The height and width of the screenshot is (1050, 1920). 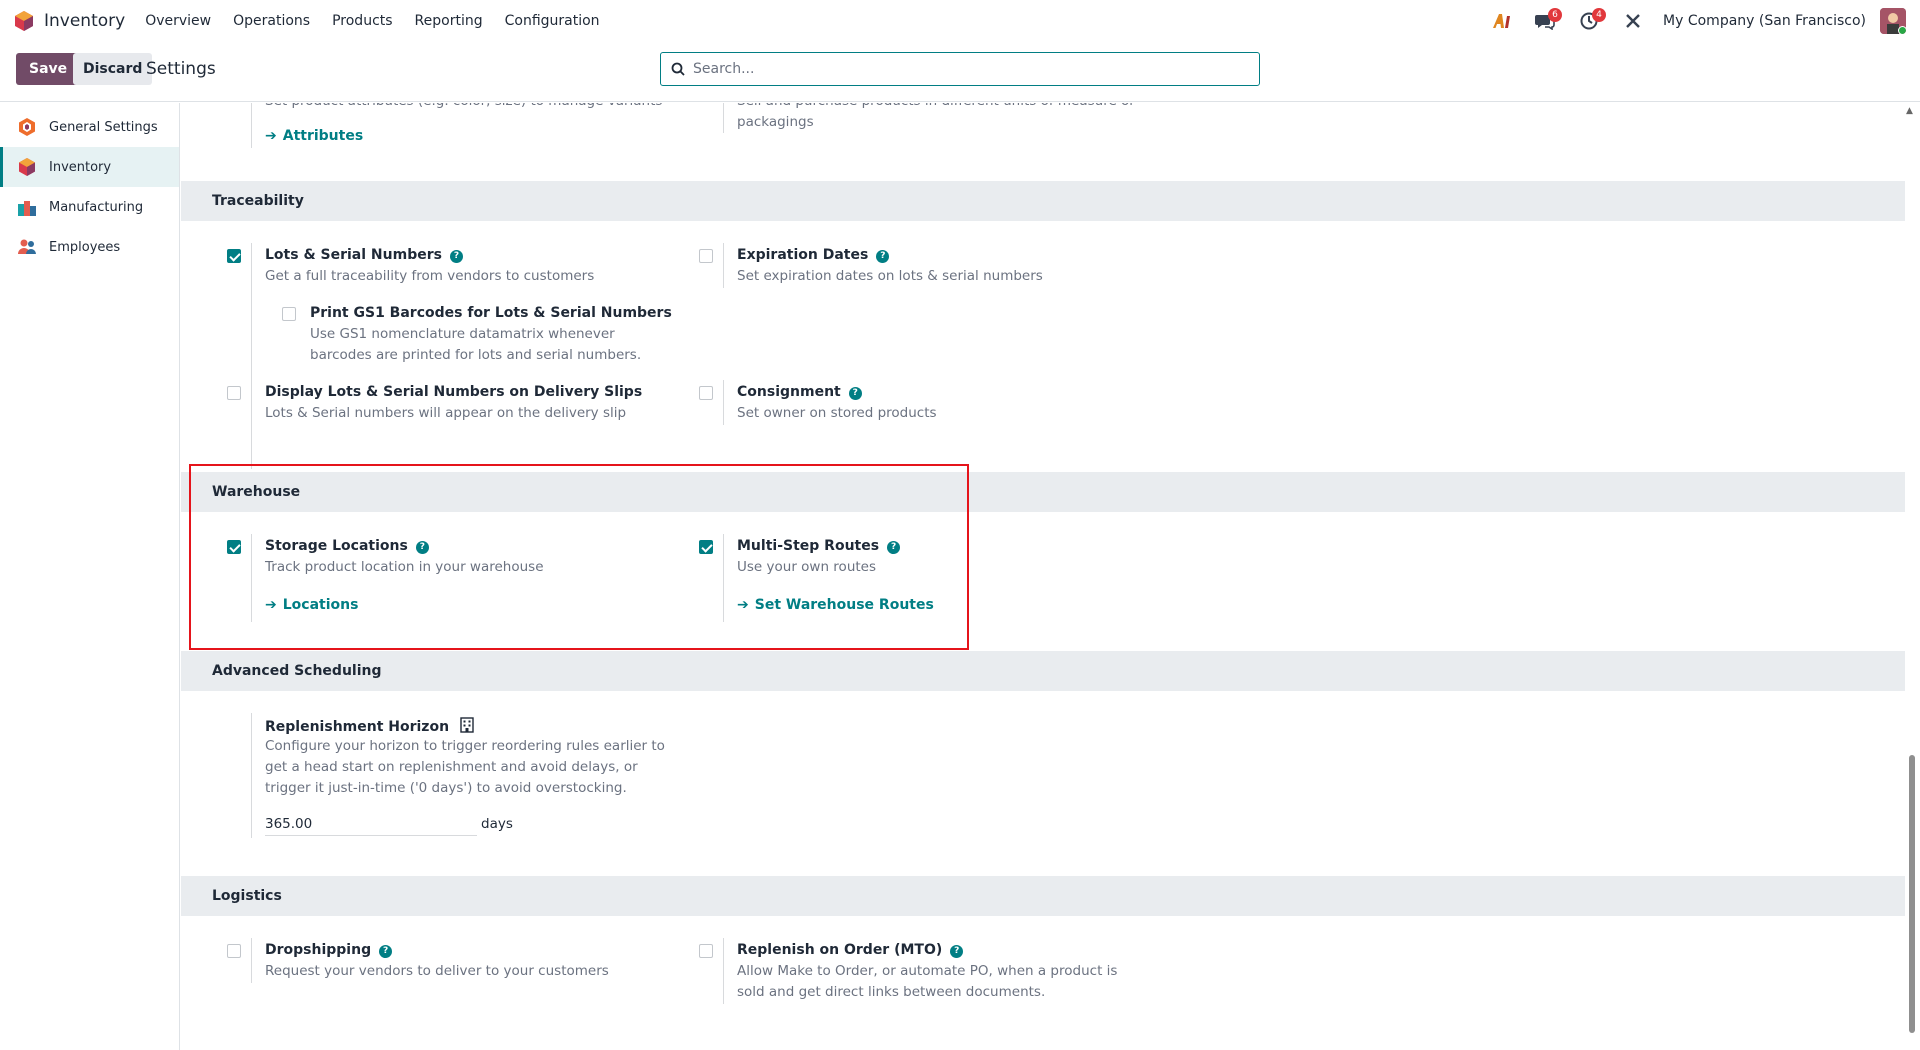 I want to click on setting-description: Track product location in your warehouse, so click(x=404, y=567).